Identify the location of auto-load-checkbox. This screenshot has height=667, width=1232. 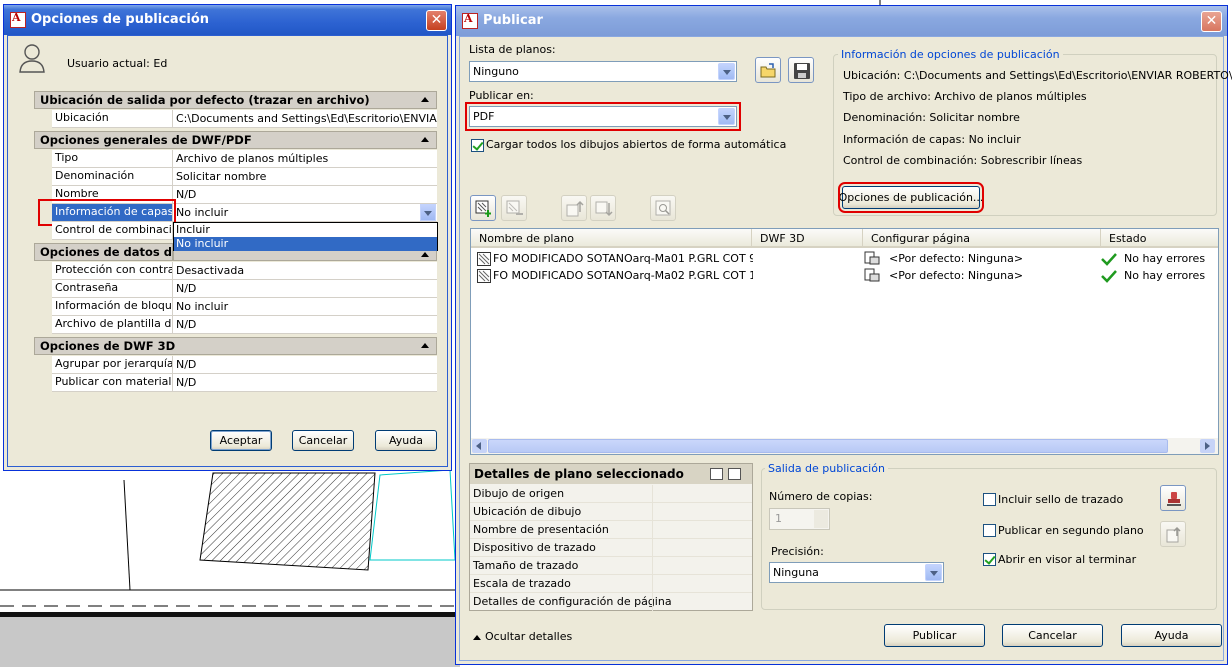
(477, 145).